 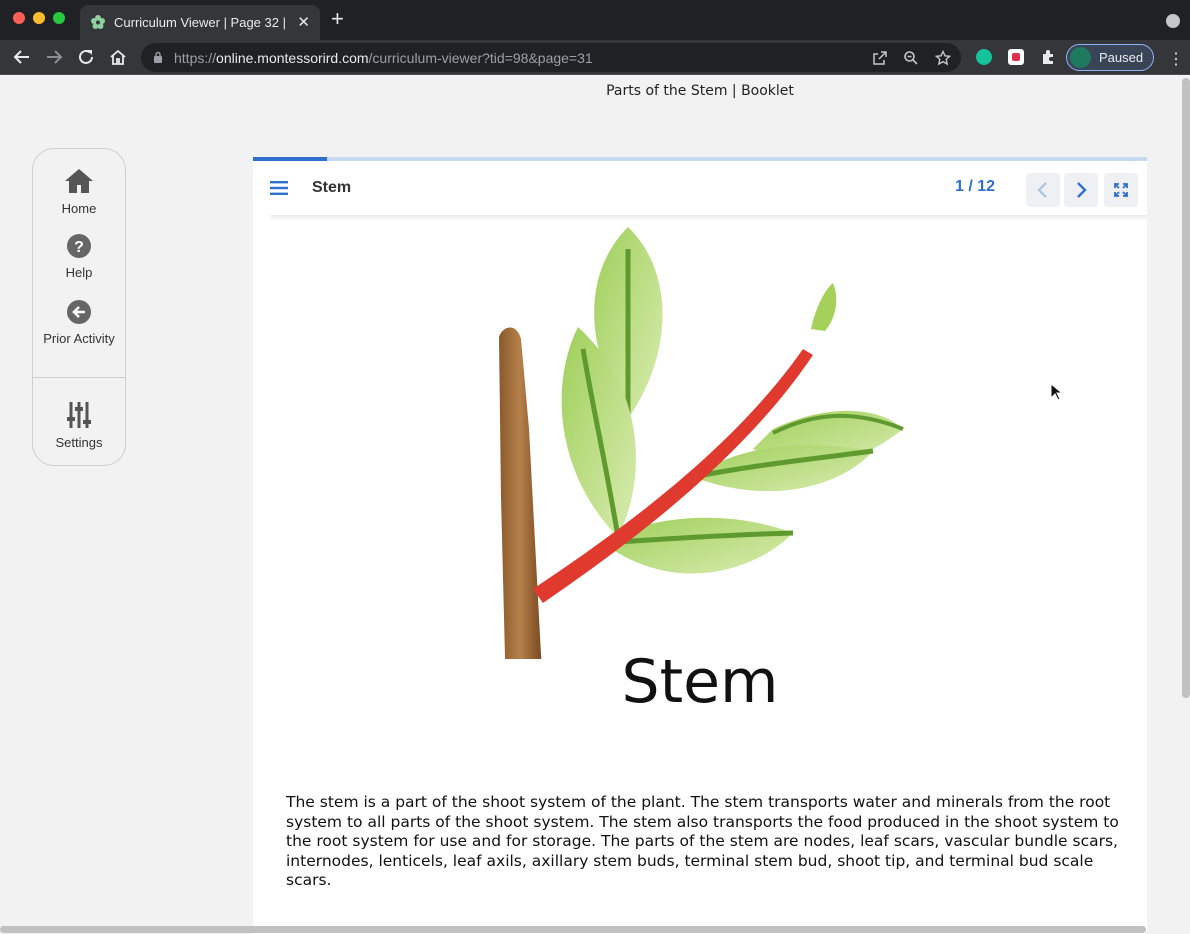 What do you see at coordinates (195, 58) in the screenshot?
I see `url-scheme: https://` at bounding box center [195, 58].